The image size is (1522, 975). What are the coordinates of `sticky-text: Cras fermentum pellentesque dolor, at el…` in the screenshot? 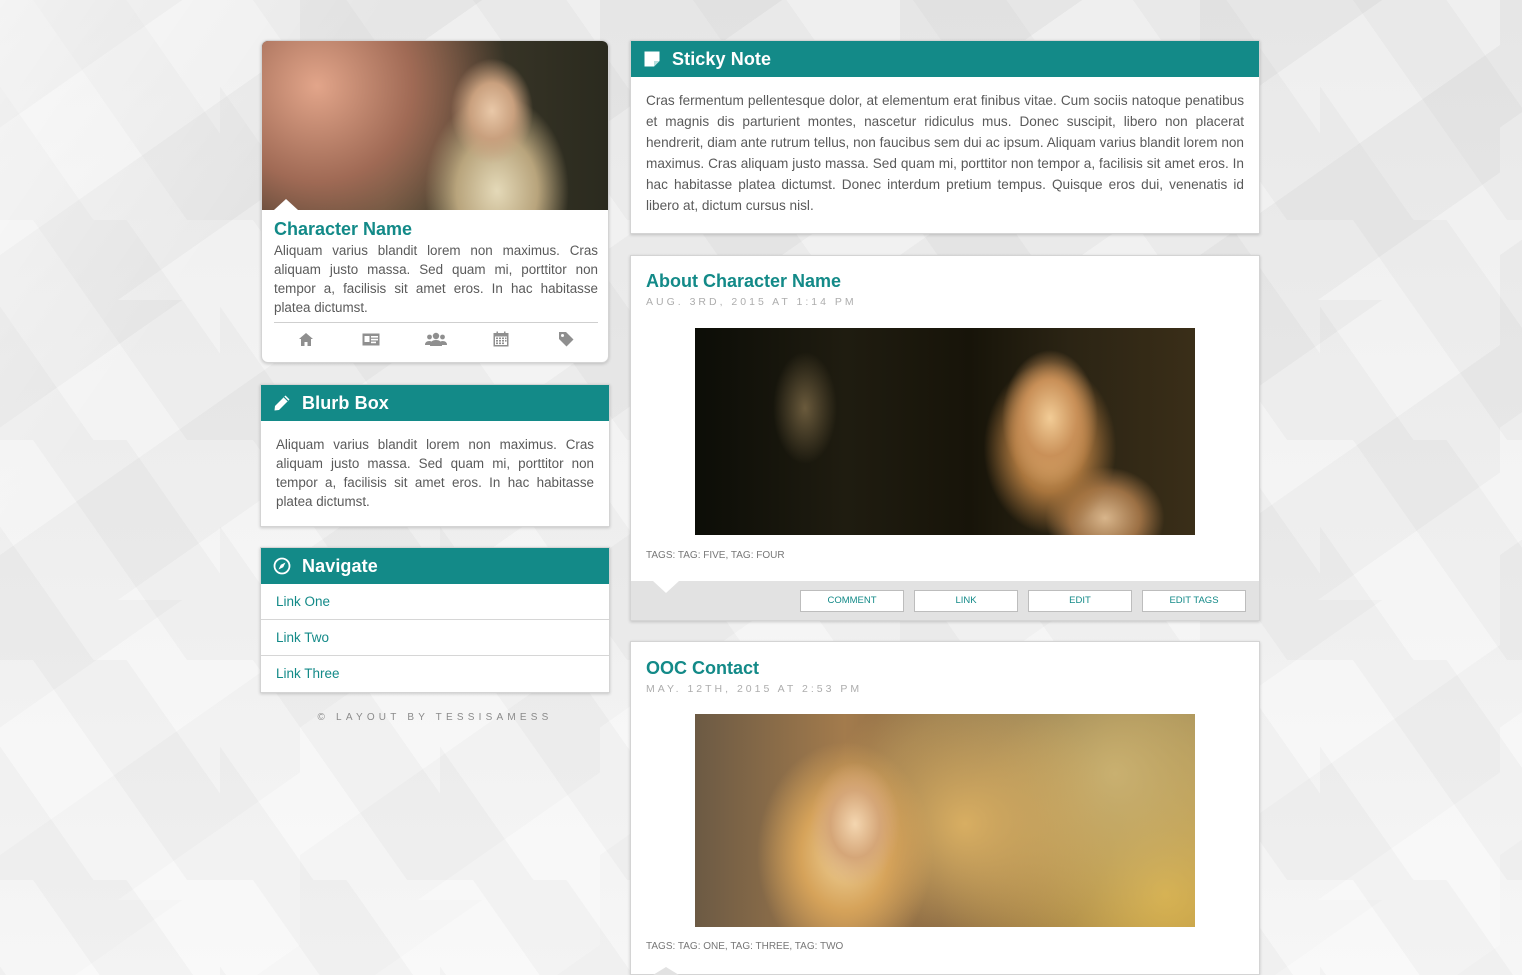 It's located at (945, 153).